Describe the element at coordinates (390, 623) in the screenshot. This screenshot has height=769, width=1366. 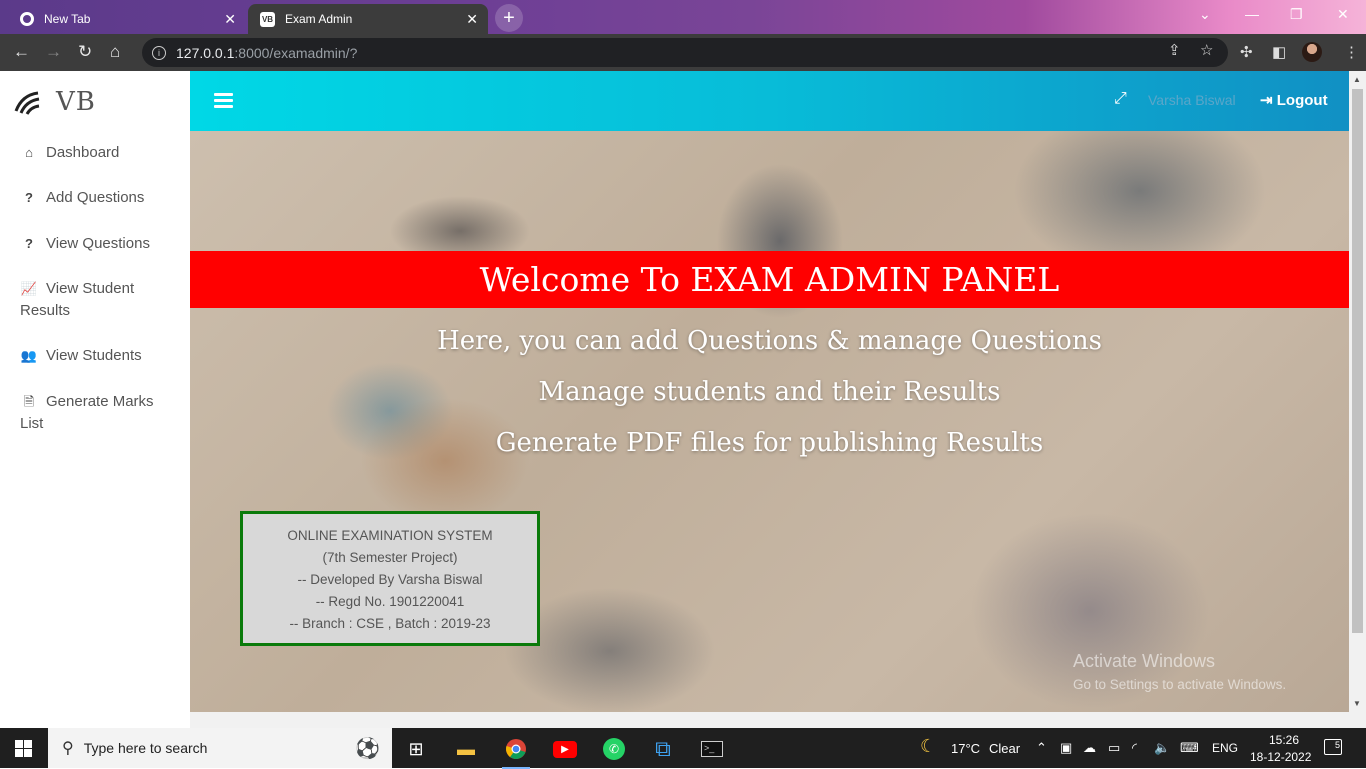
I see `info-line: -- Branch : CSE , Batch : 2019-23` at that location.